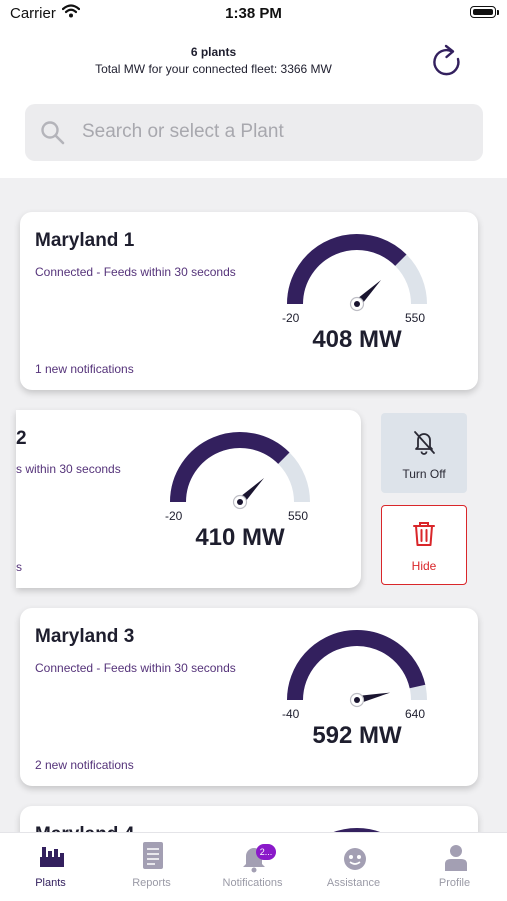 The width and height of the screenshot is (507, 901). What do you see at coordinates (355, 859) in the screenshot?
I see `assistant-face-icon` at bounding box center [355, 859].